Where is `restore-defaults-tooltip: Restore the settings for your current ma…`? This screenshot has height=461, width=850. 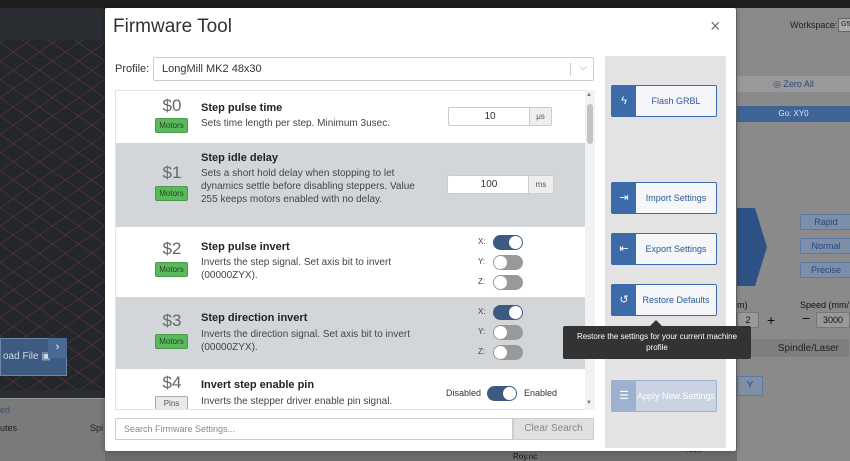
restore-defaults-tooltip: Restore the settings for your current ma… is located at coordinates (657, 342).